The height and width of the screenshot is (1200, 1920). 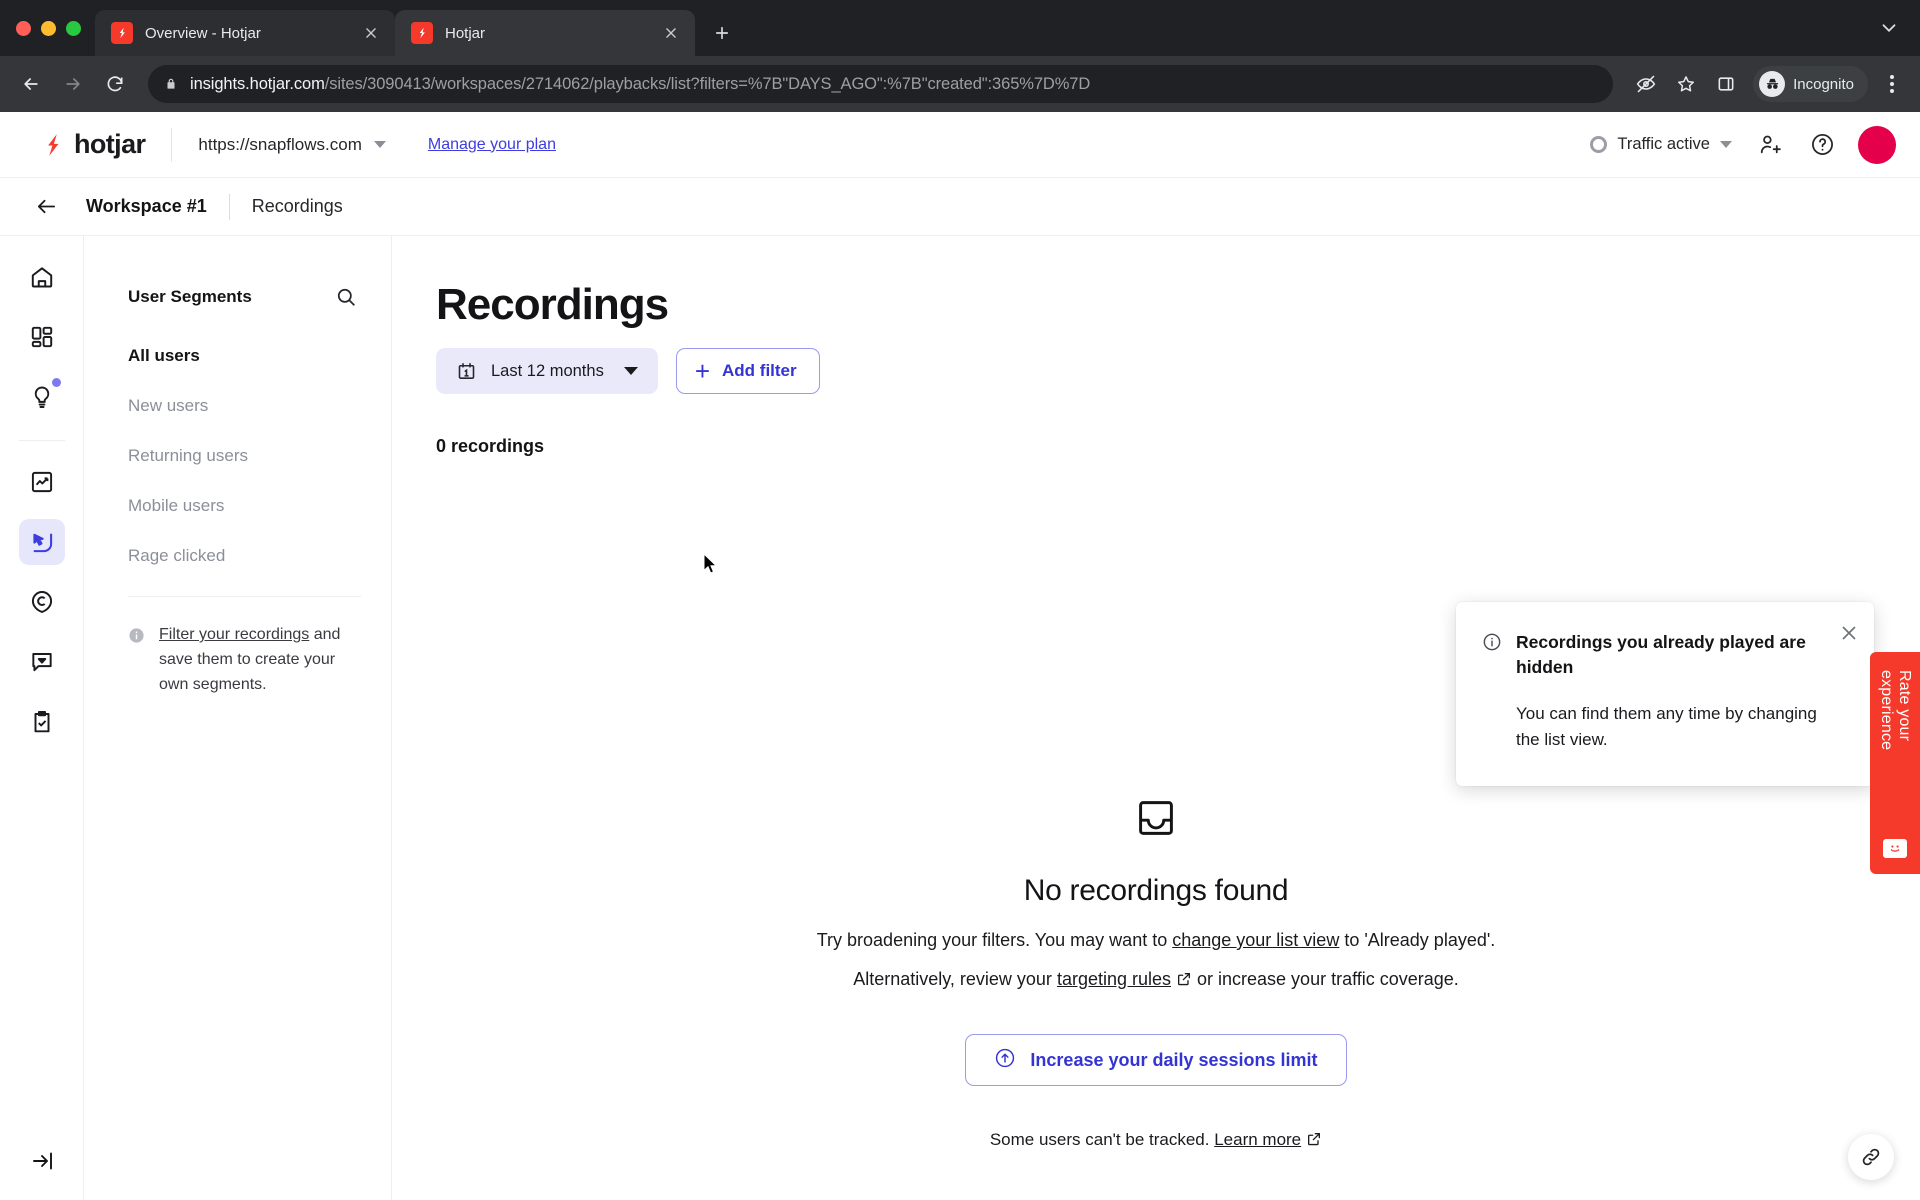 What do you see at coordinates (960, 207) in the screenshot?
I see `breadcrumb: Workspace #1 Recordings` at bounding box center [960, 207].